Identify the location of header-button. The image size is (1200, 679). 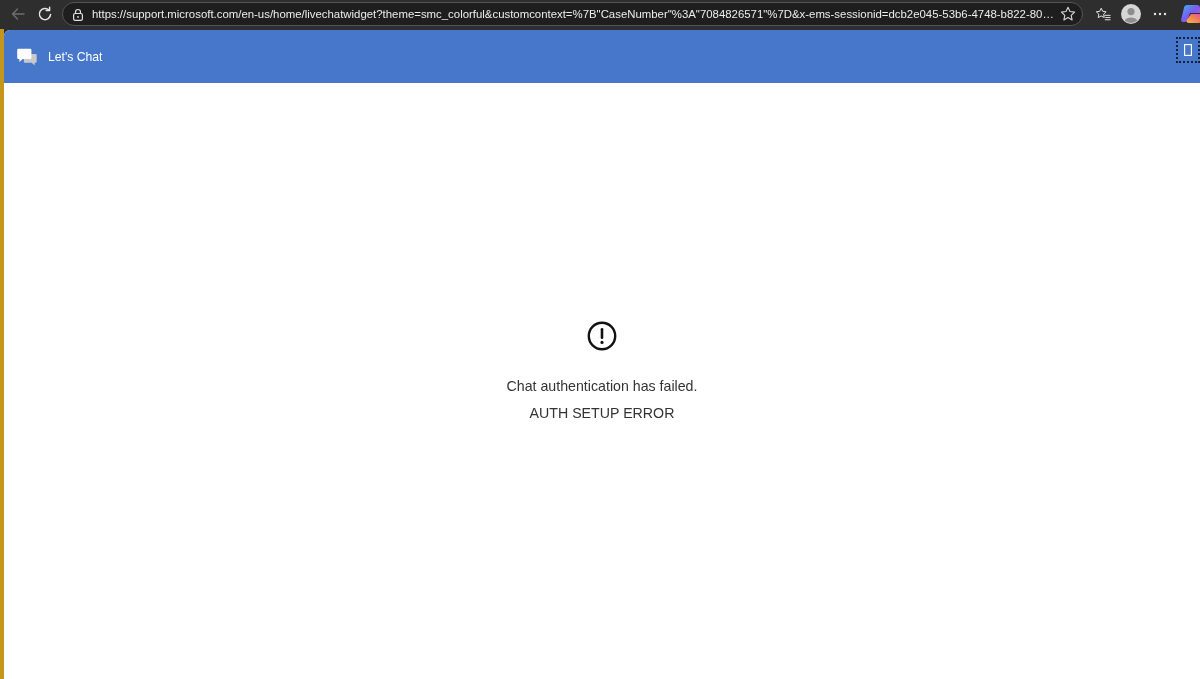
(1188, 50).